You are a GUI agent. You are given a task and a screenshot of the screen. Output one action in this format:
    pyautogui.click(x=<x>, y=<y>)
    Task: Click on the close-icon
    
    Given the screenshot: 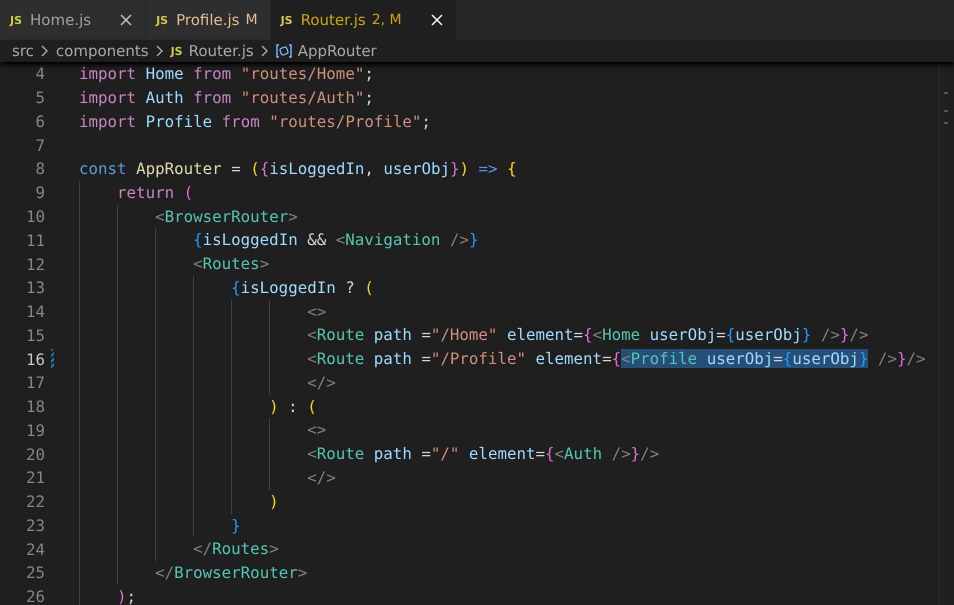 What is the action you would take?
    pyautogui.click(x=126, y=20)
    